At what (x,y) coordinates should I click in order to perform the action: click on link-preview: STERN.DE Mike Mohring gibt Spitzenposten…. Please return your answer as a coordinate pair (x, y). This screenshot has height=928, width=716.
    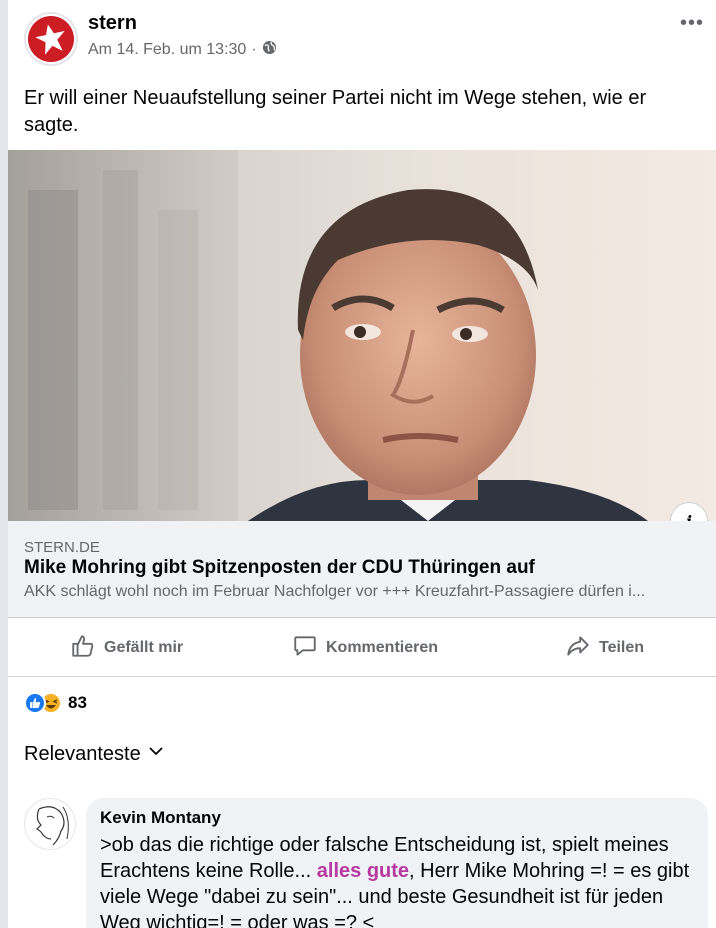
    Looking at the image, I should click on (362, 569).